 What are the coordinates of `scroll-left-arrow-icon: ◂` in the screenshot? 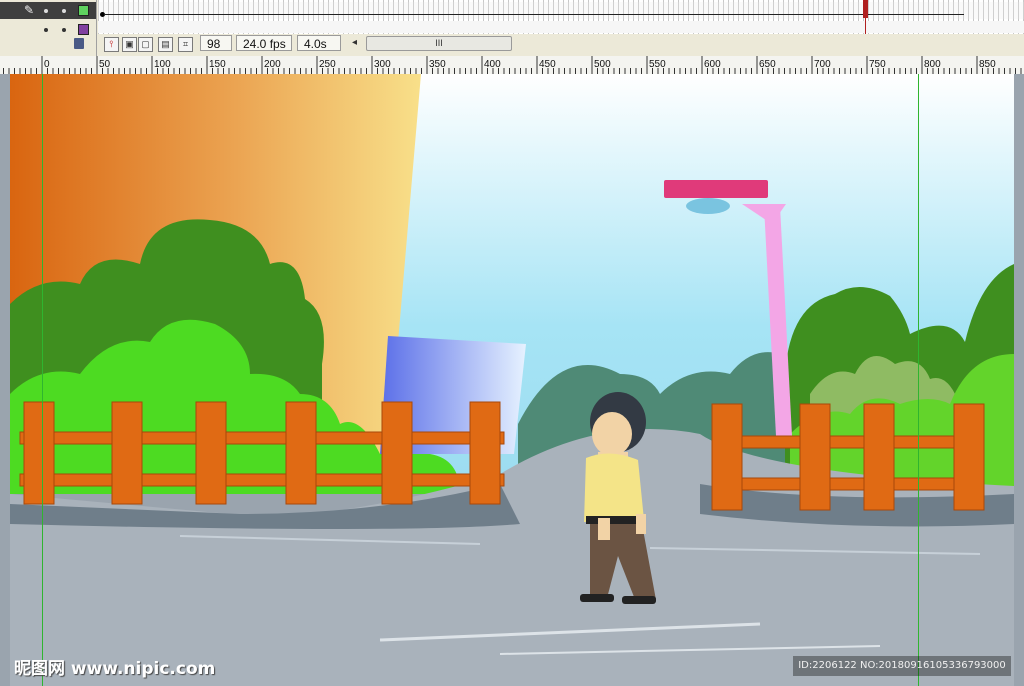 It's located at (354, 42).